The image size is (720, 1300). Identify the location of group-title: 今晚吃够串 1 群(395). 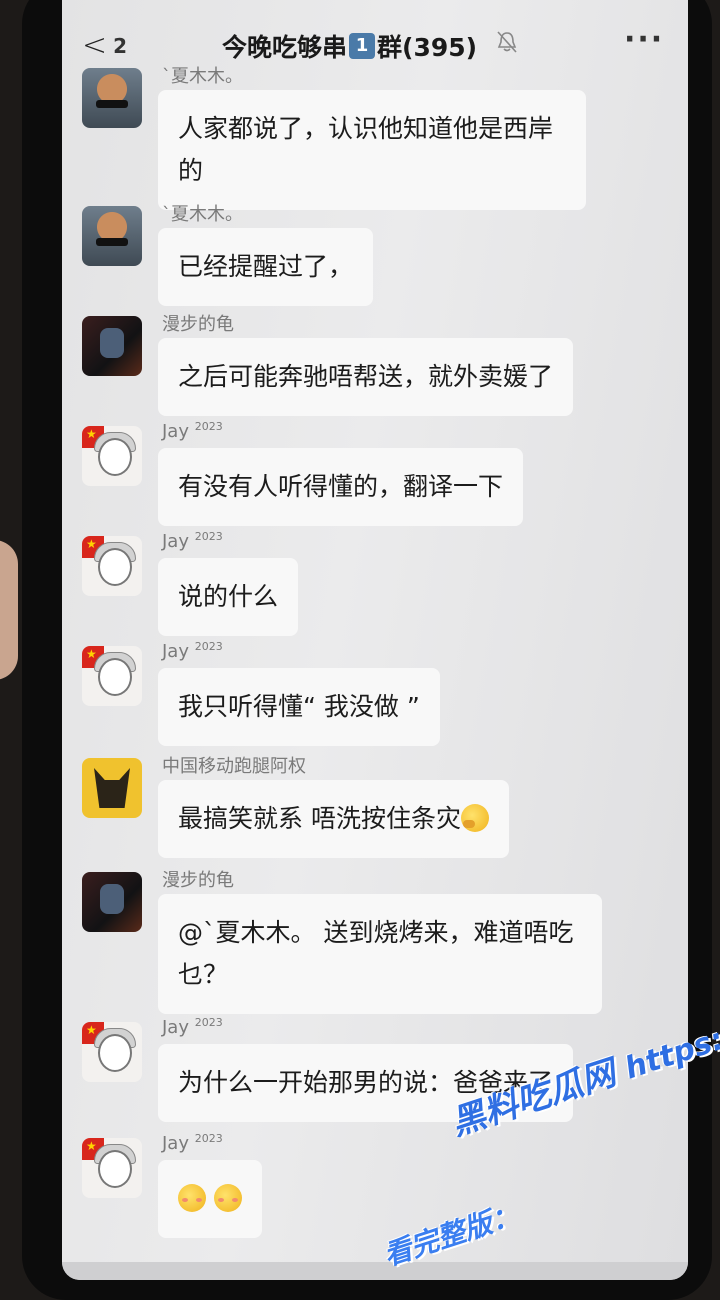
(349, 46).